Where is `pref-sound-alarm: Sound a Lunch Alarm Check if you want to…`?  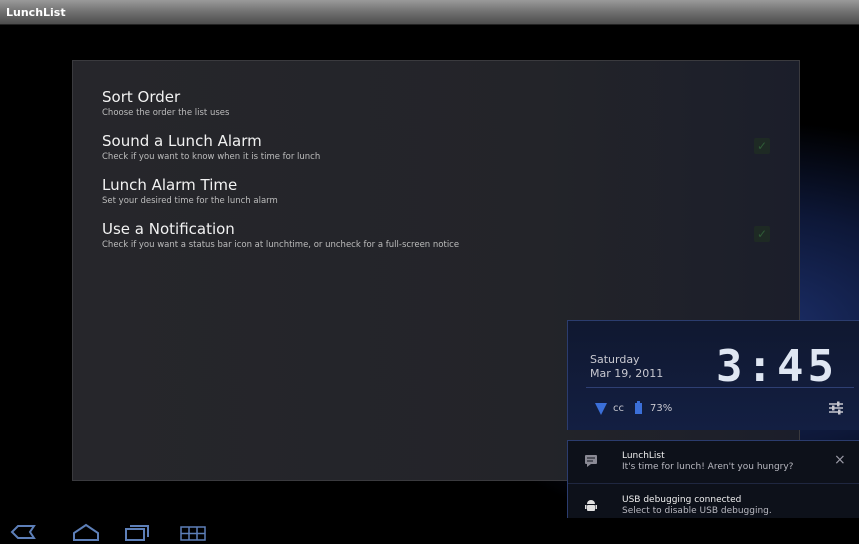
pref-sound-alarm: Sound a Lunch Alarm Check if you want to… is located at coordinates (211, 147).